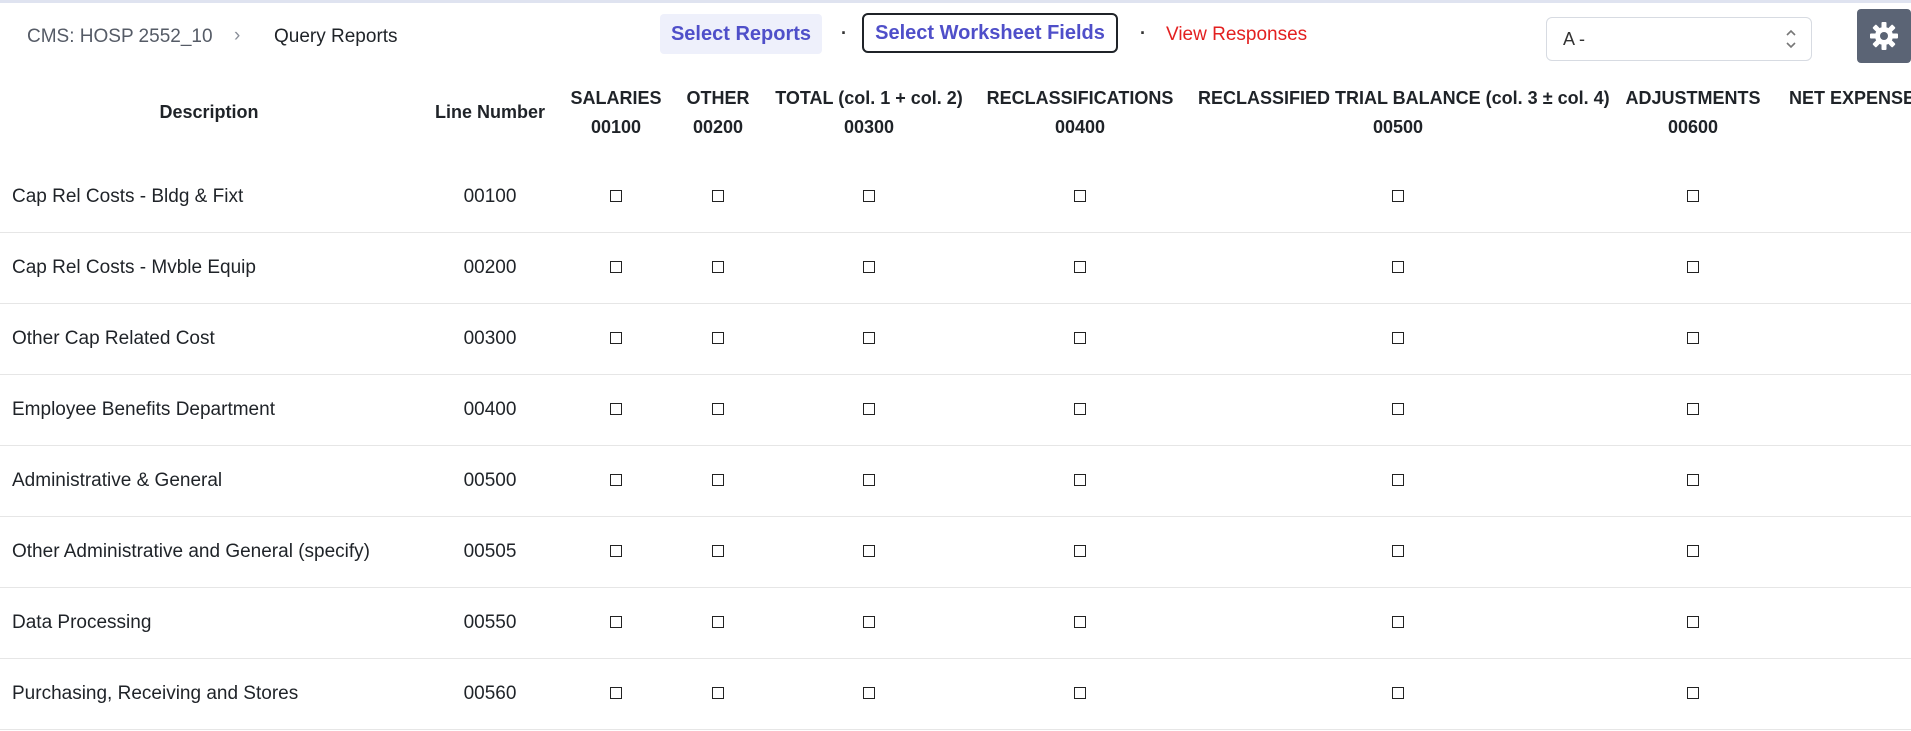 The image size is (1911, 731). Describe the element at coordinates (955, 268) in the screenshot. I see `table-row: Cap Rel Costs - Mvble Equip 00200` at that location.